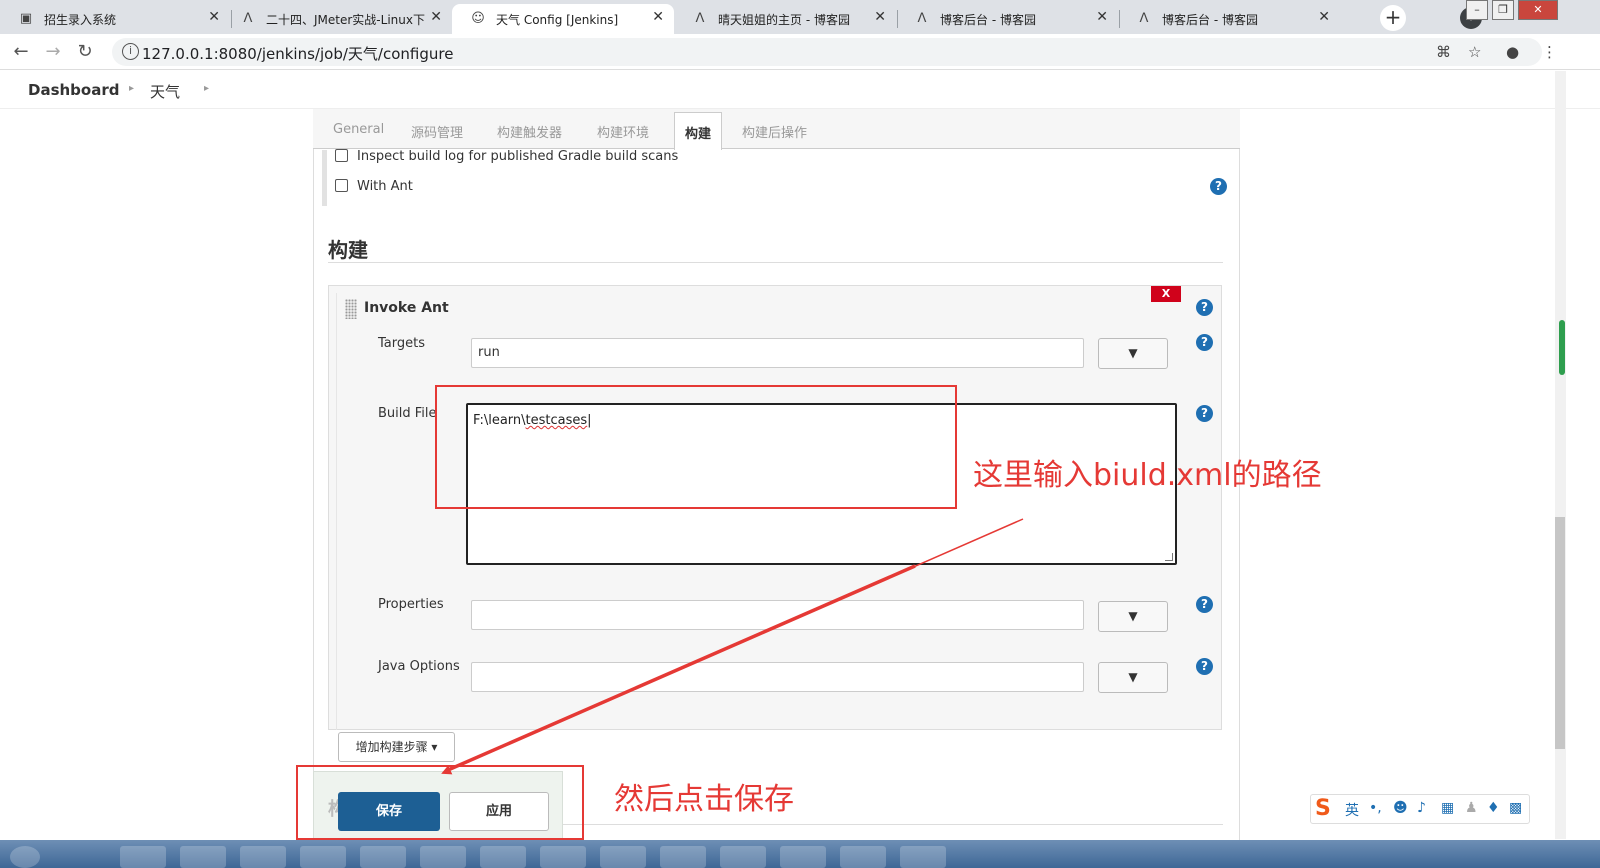 This screenshot has height=868, width=1600. I want to click on emoji-icon: ☻, so click(1400, 808).